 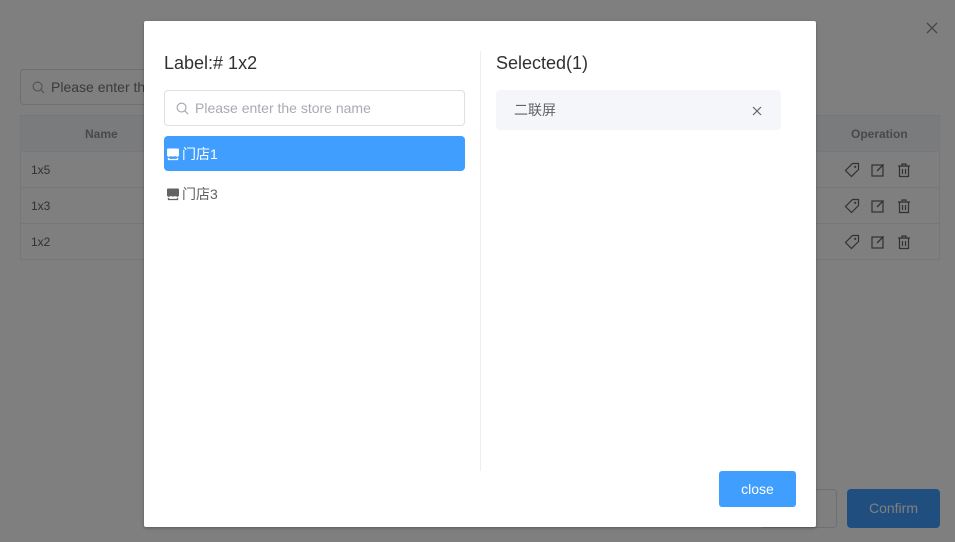 What do you see at coordinates (757, 489) in the screenshot?
I see `close-button: close` at bounding box center [757, 489].